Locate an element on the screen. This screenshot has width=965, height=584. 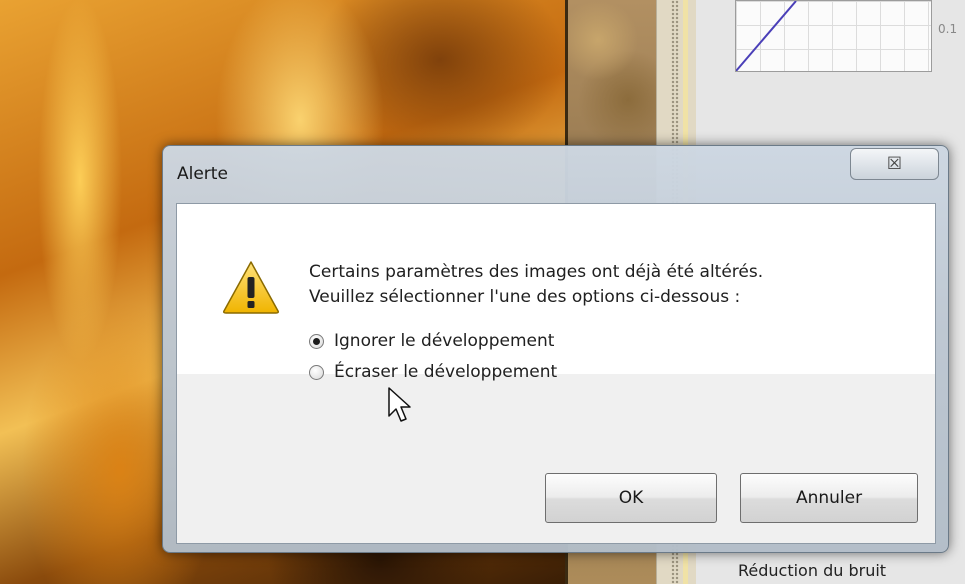
radio-overwrite is located at coordinates (316, 372).